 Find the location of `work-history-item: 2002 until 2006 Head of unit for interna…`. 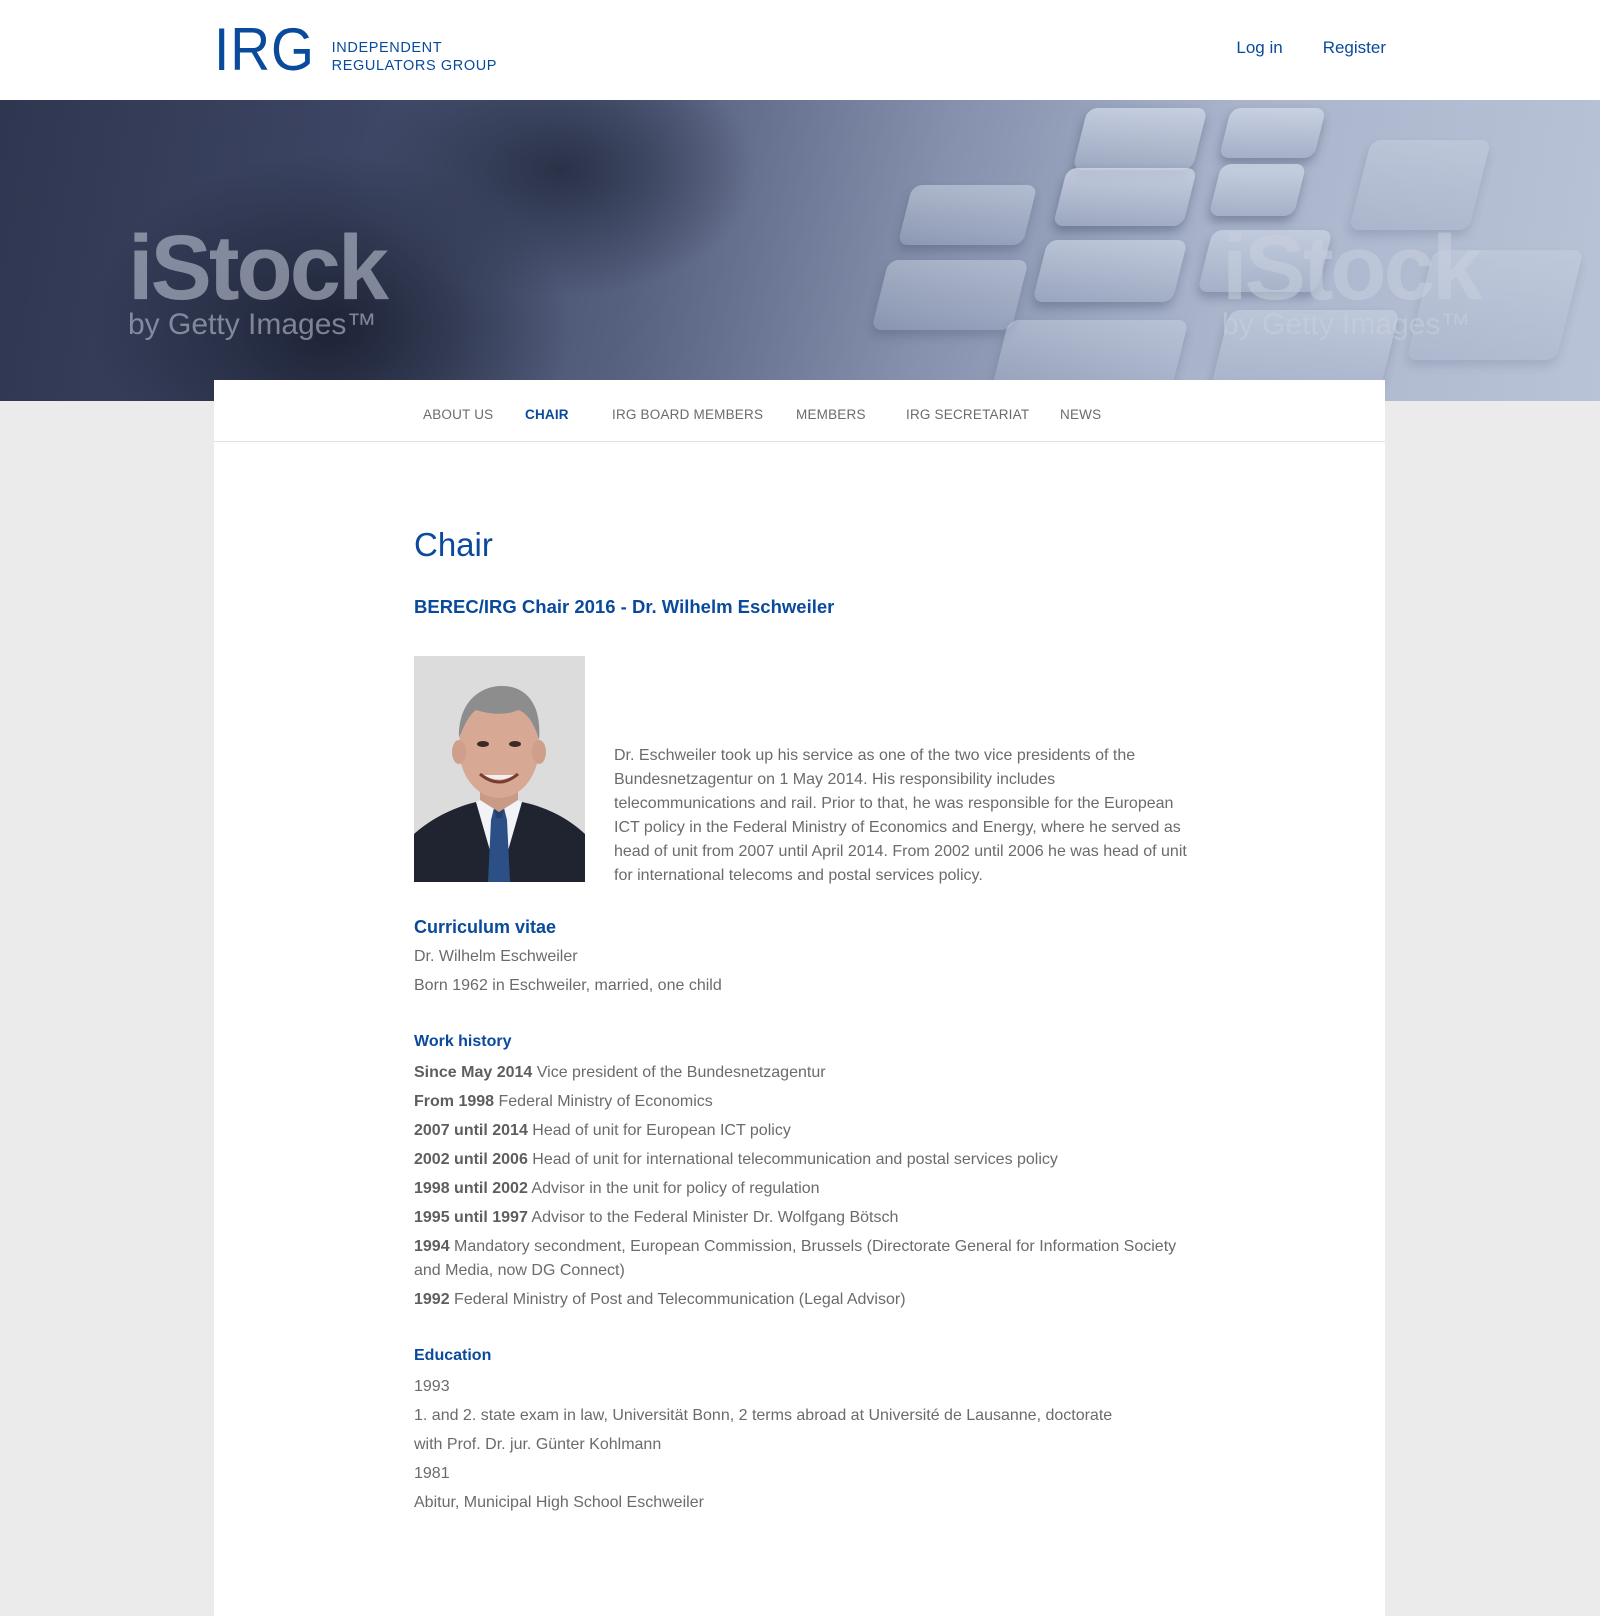

work-history-item: 2002 until 2006 Head of unit for interna… is located at coordinates (804, 1160).